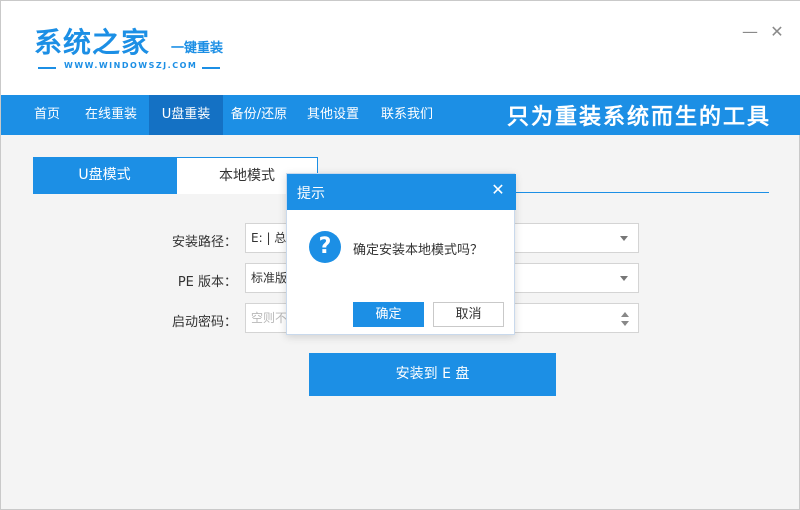 The height and width of the screenshot is (510, 800). I want to click on tab-usb-mode: U盘模式, so click(104, 175).